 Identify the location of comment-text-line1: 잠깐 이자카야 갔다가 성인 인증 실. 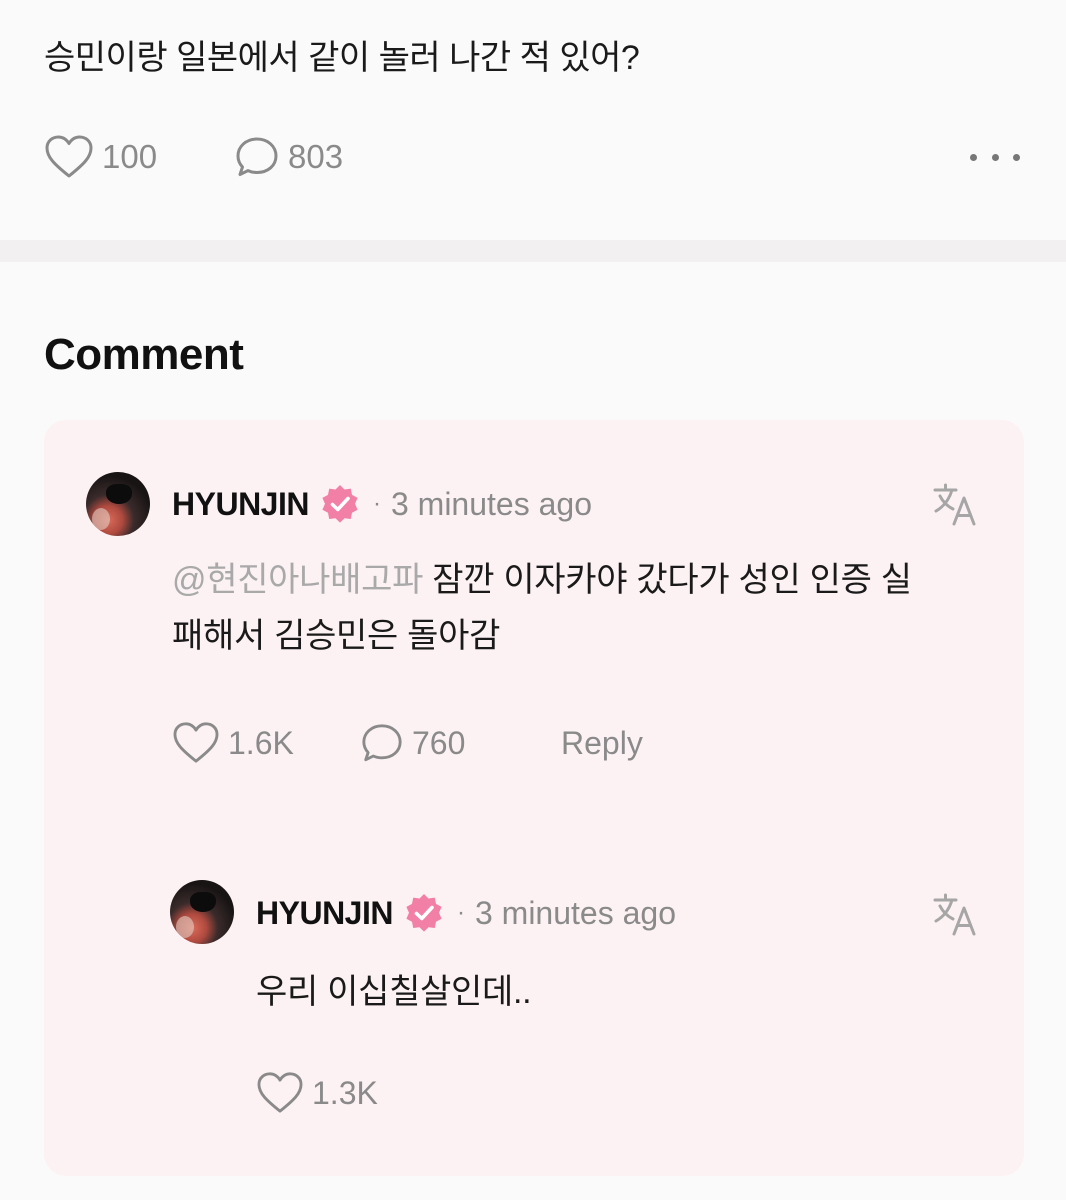
(667, 580).